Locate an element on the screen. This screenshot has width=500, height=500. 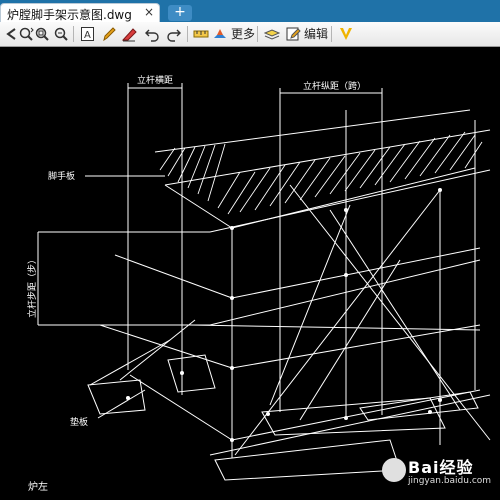
text-tool-icon: A is located at coordinates (88, 34).